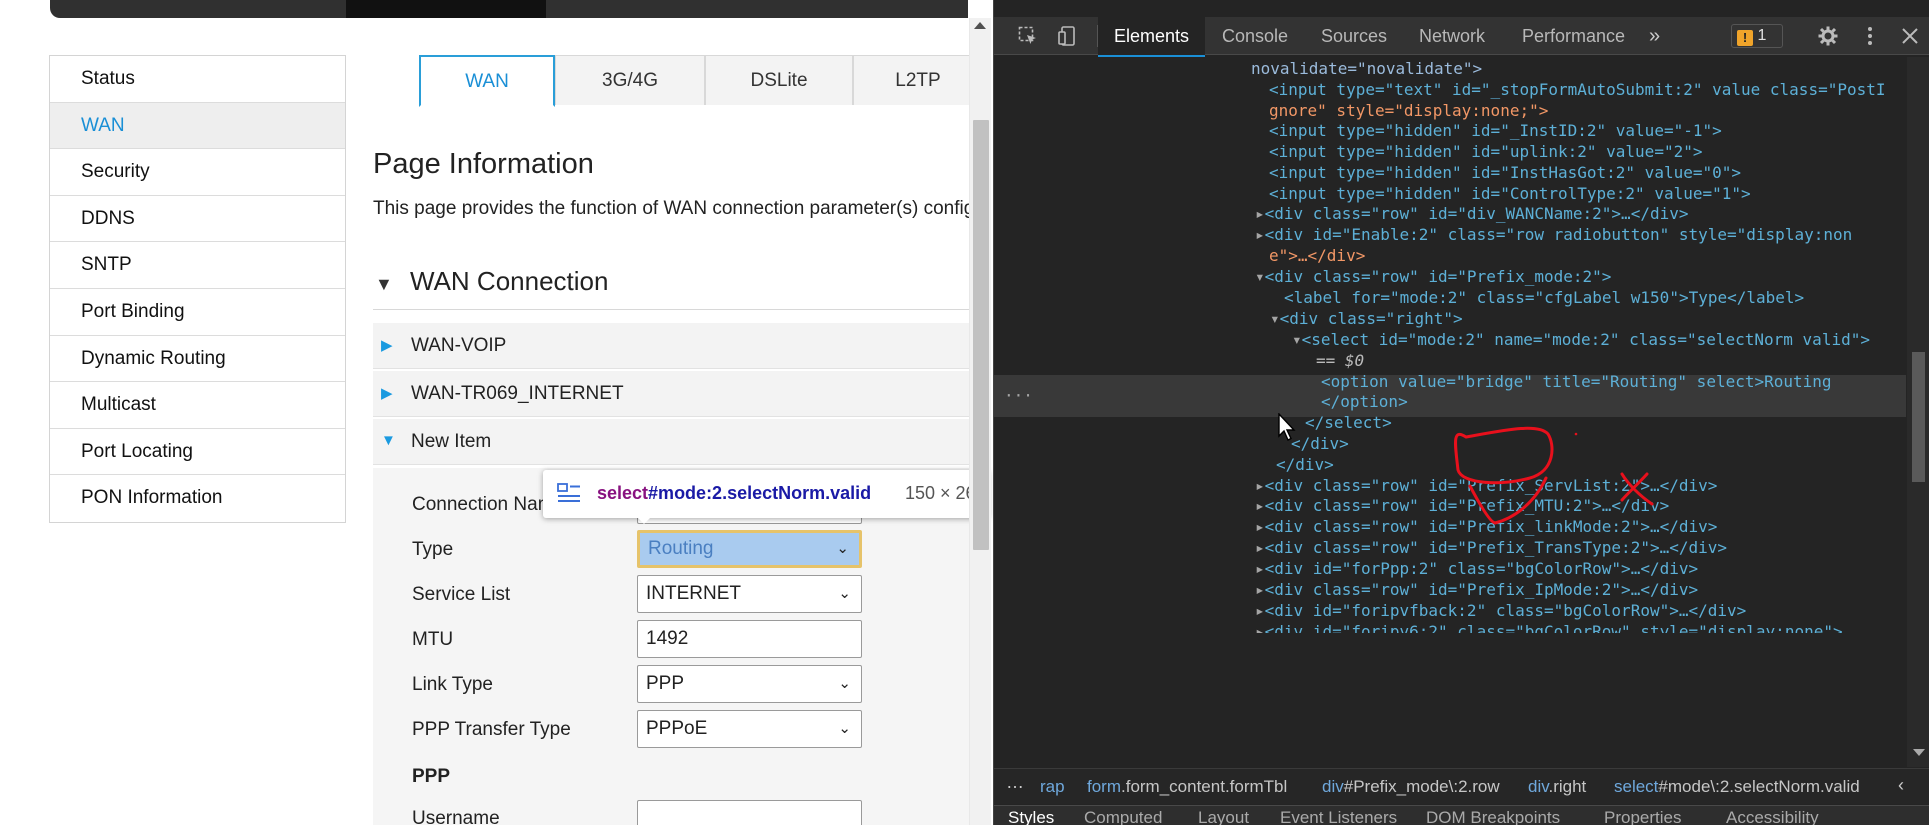 The height and width of the screenshot is (825, 1929). I want to click on ppp-transfer-type-select: PPPoE ⌄, so click(749, 729).